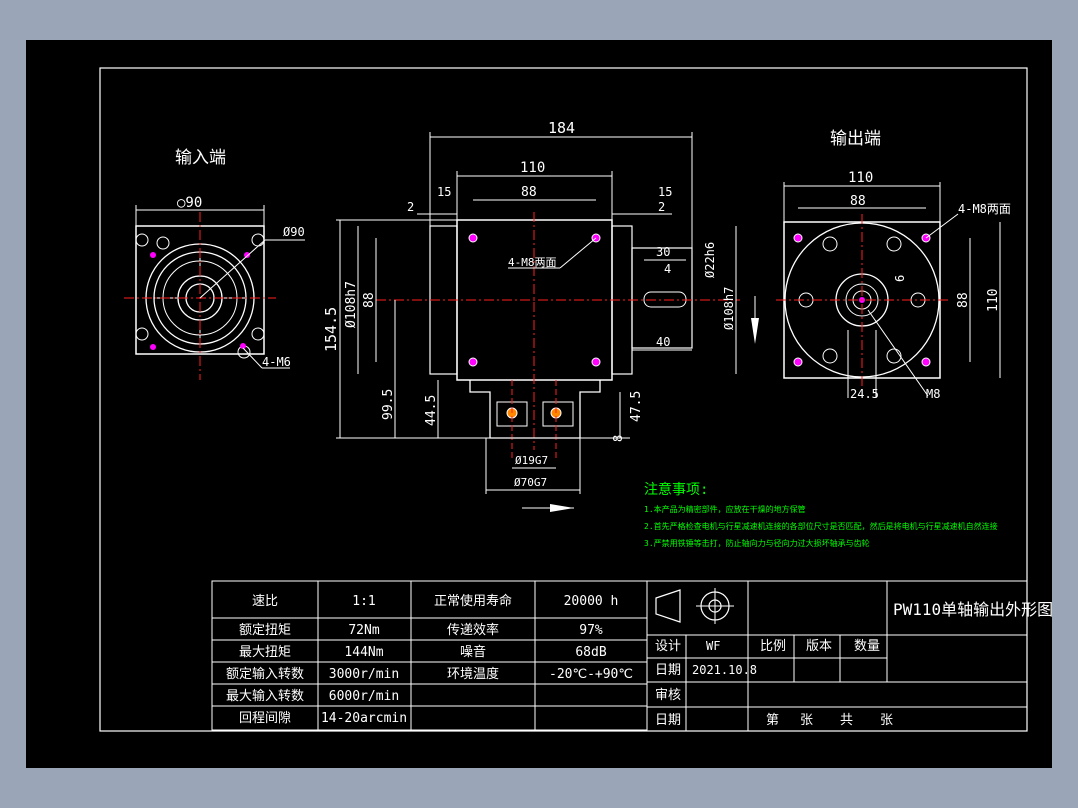  What do you see at coordinates (473, 652) in the screenshot?
I see `spec-cell: 噪音` at bounding box center [473, 652].